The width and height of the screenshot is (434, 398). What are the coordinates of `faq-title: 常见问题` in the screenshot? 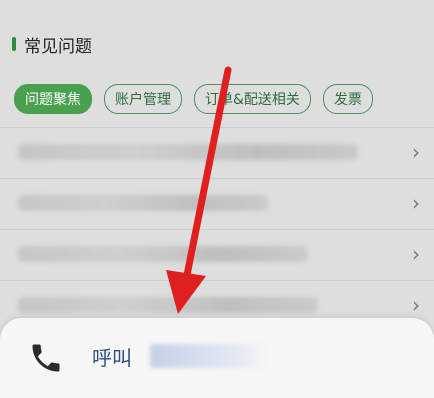 It's located at (58, 46).